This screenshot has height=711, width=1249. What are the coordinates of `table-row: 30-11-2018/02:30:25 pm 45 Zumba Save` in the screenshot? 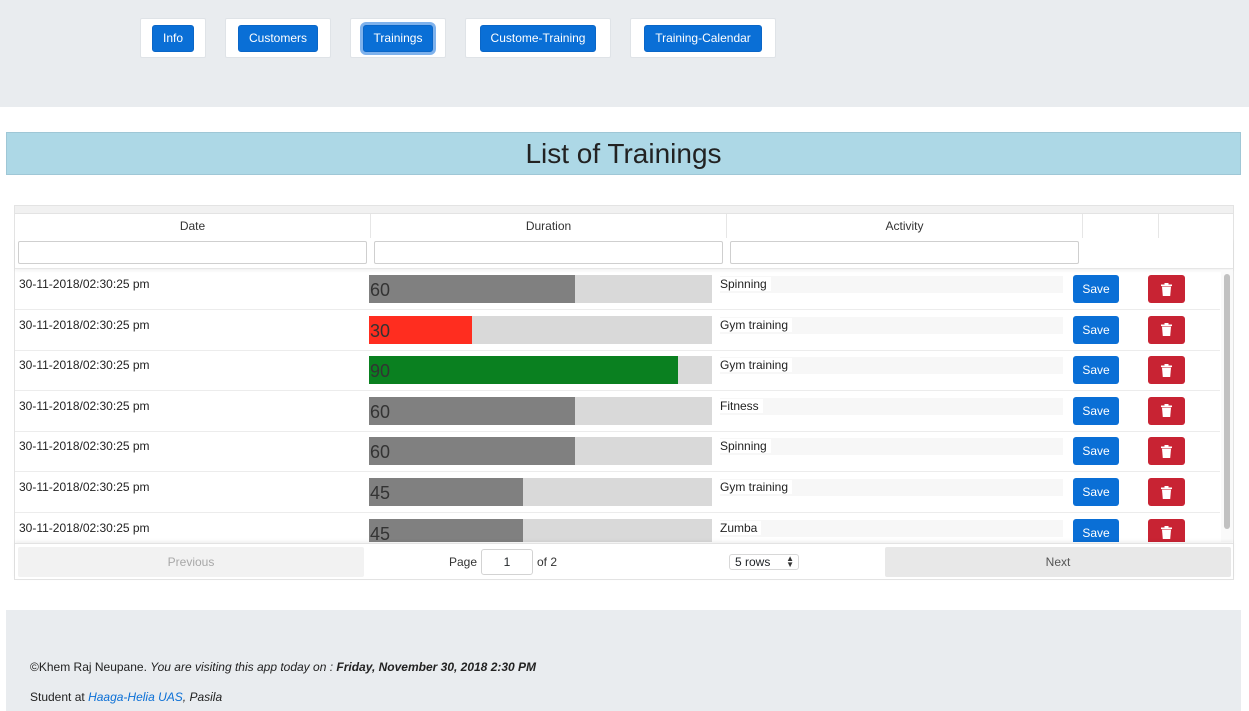 It's located at (617, 528).